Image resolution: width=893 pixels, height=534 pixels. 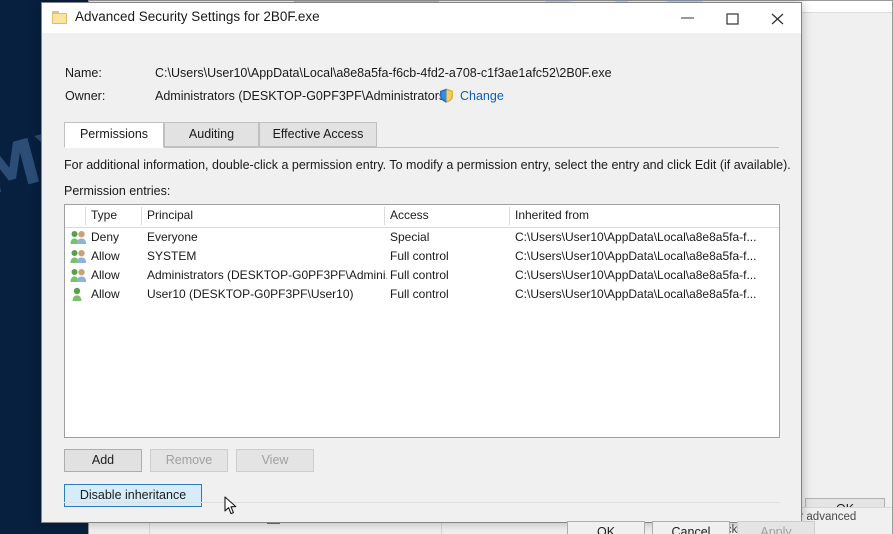 What do you see at coordinates (606, 527) in the screenshot?
I see `ok-button: OK` at bounding box center [606, 527].